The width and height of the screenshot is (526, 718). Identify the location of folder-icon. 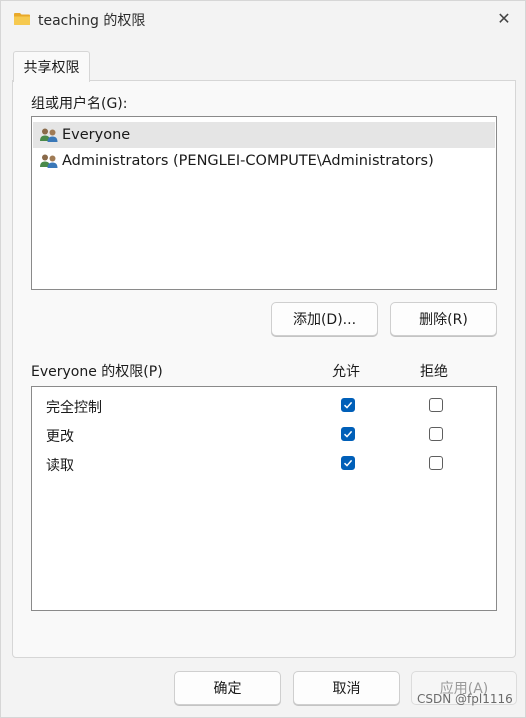
(22, 19).